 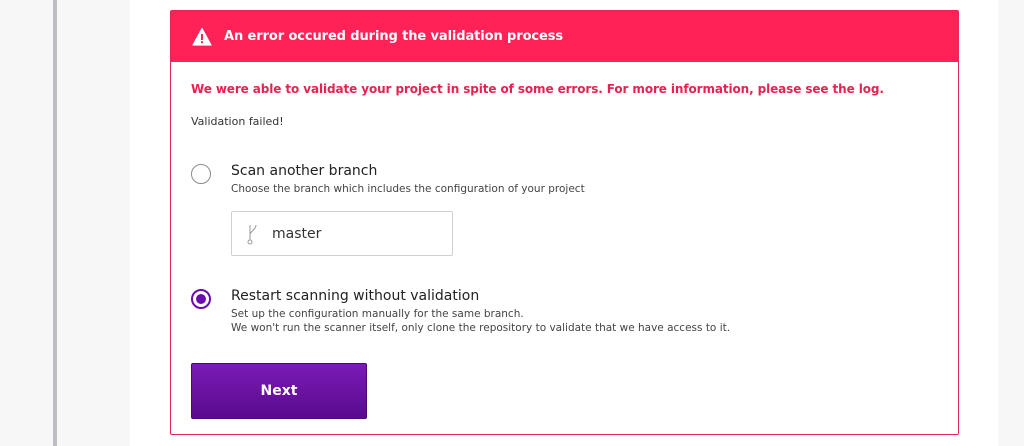 I want to click on left-rail, so click(x=28, y=223).